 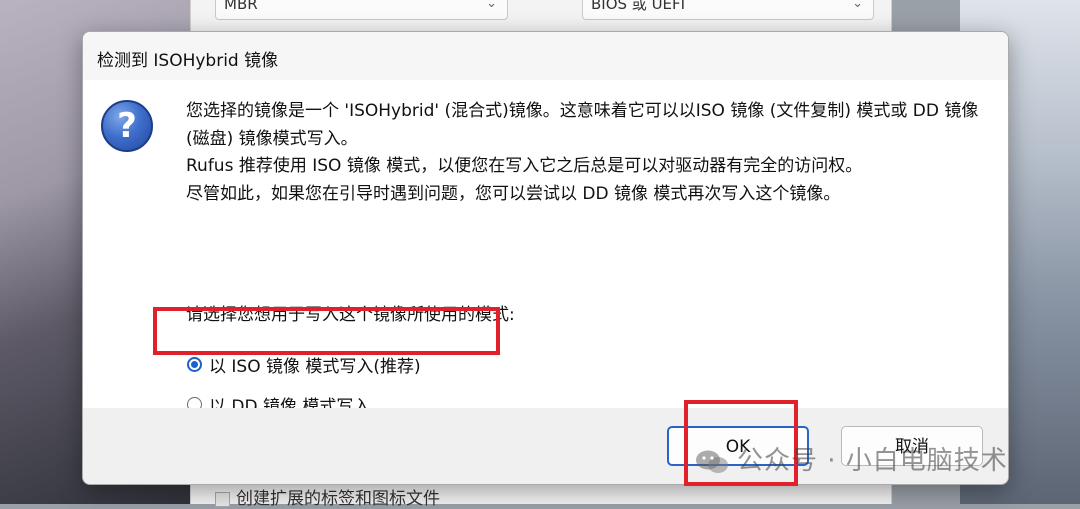 I want to click on target-system-select: BIOS 或 UEFI ⌄, so click(x=728, y=10).